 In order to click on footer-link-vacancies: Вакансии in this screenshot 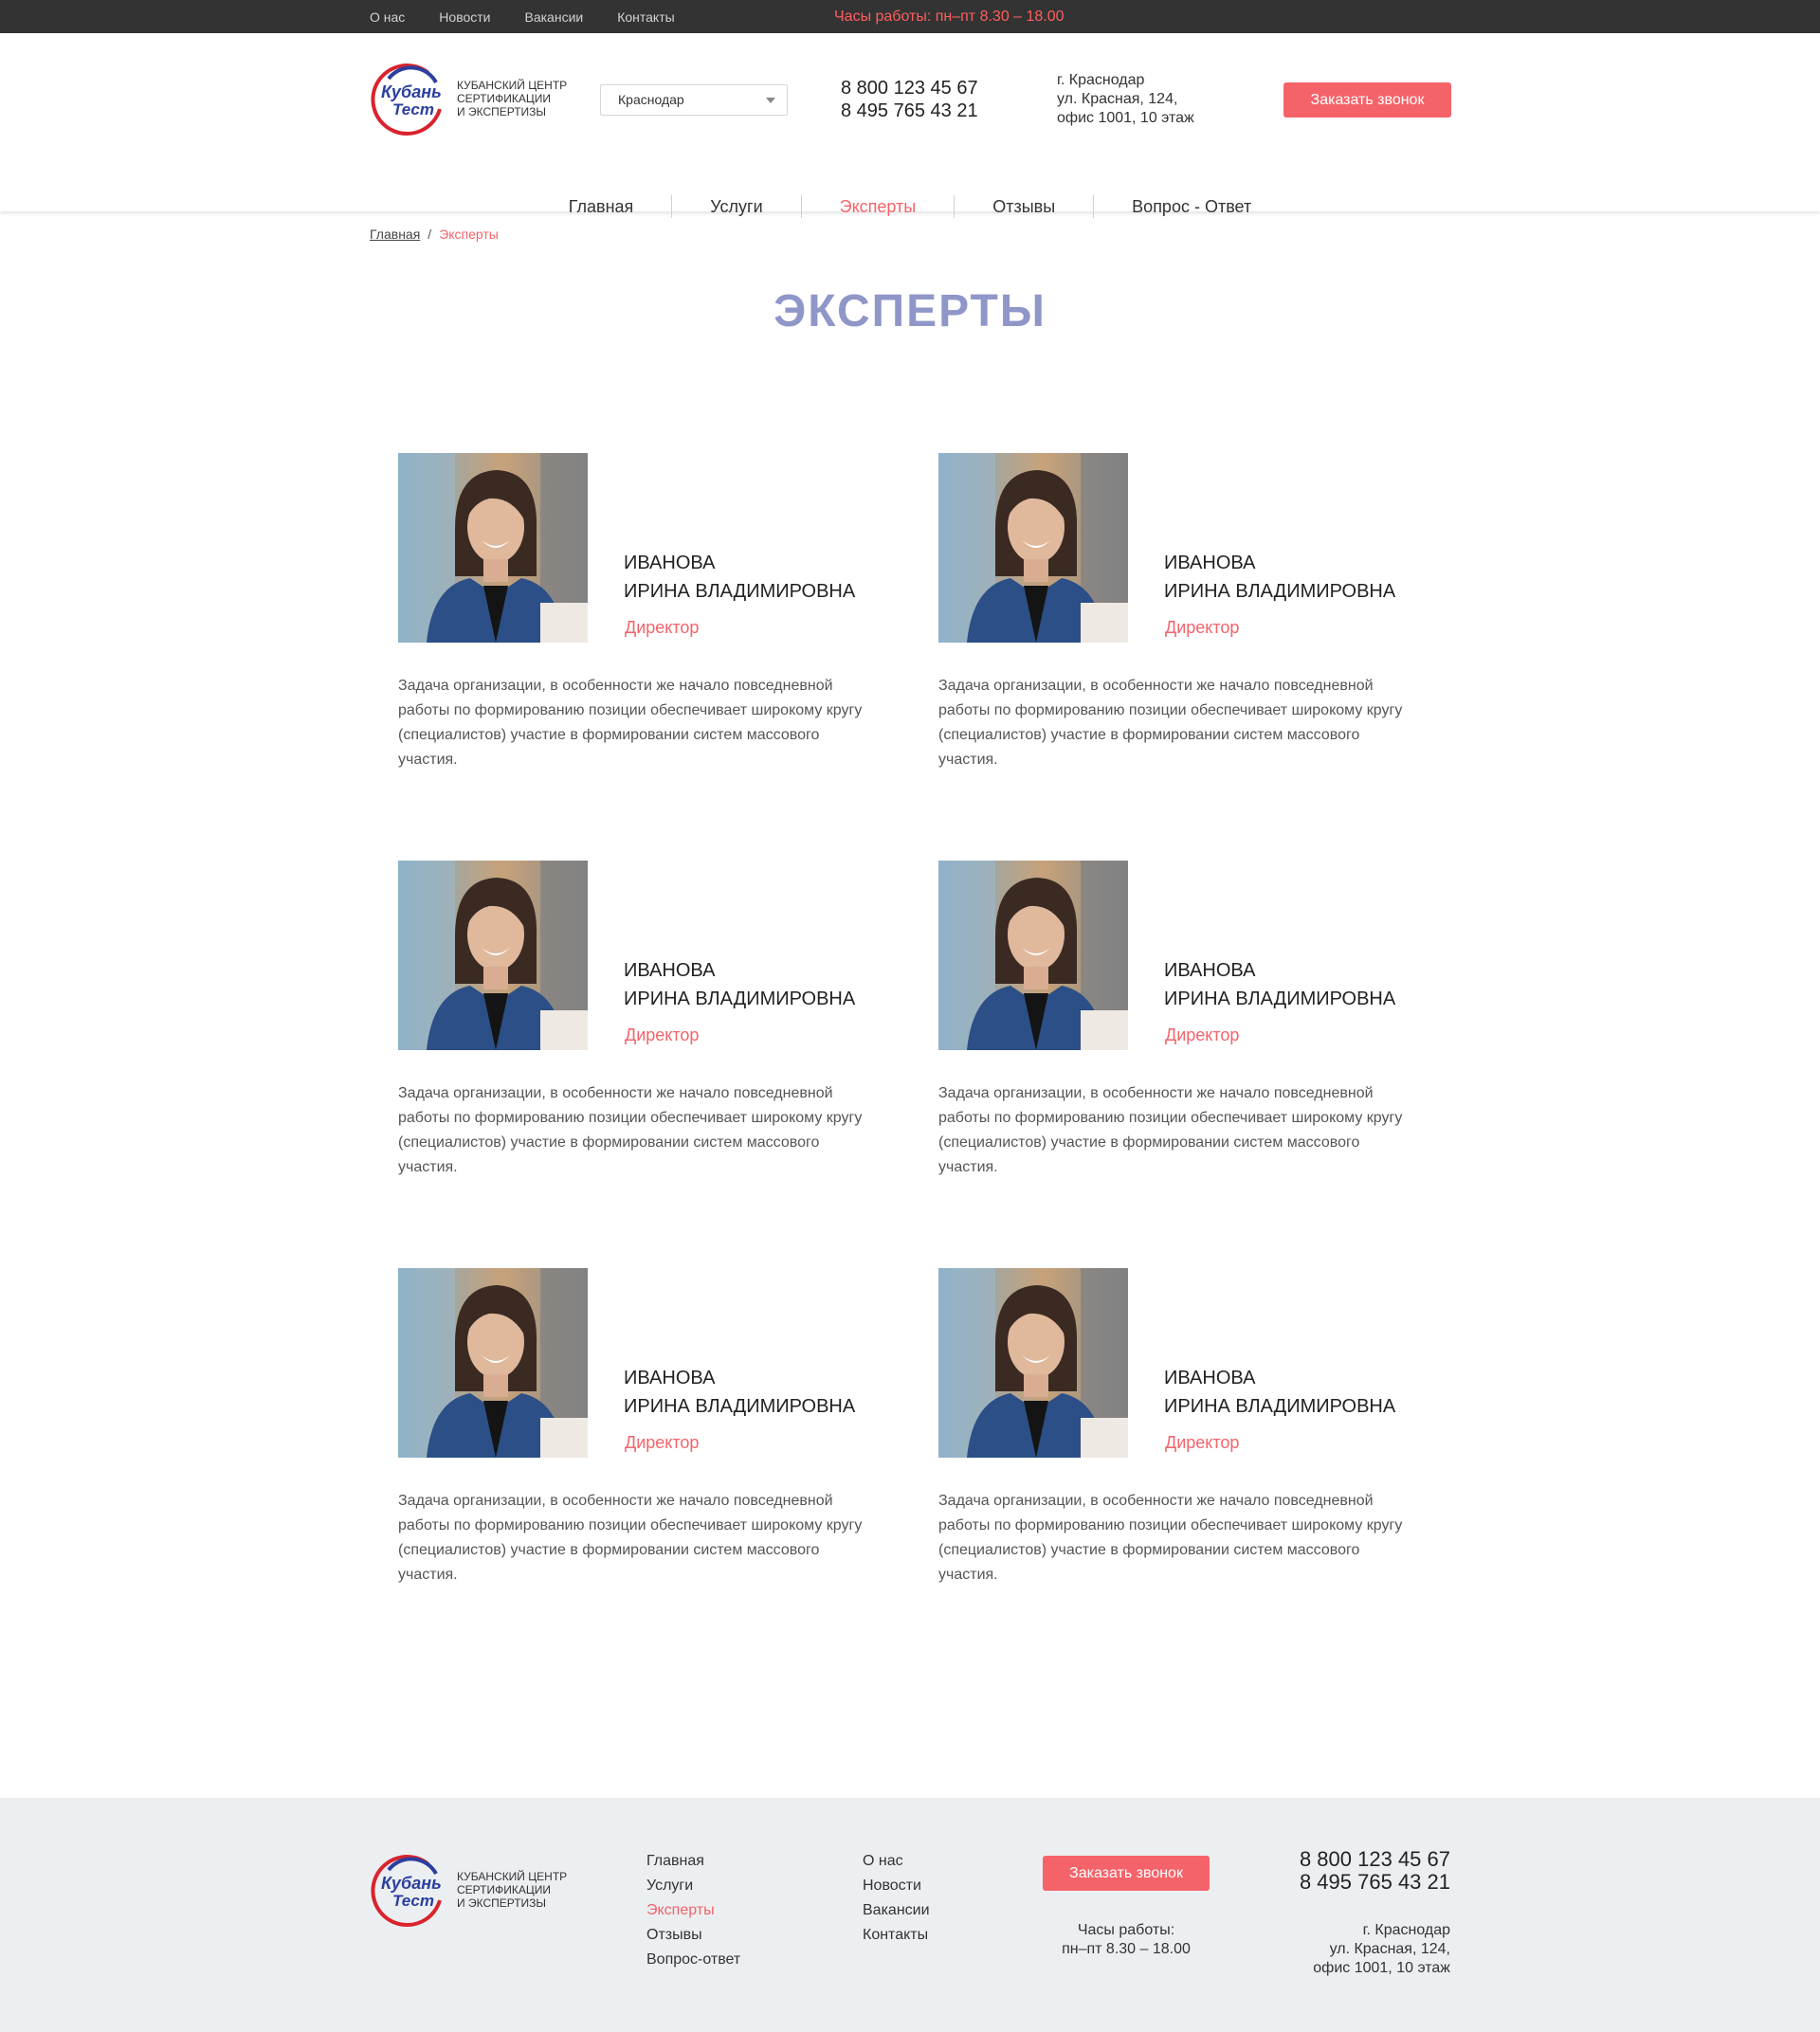, I will do `click(896, 1910)`.